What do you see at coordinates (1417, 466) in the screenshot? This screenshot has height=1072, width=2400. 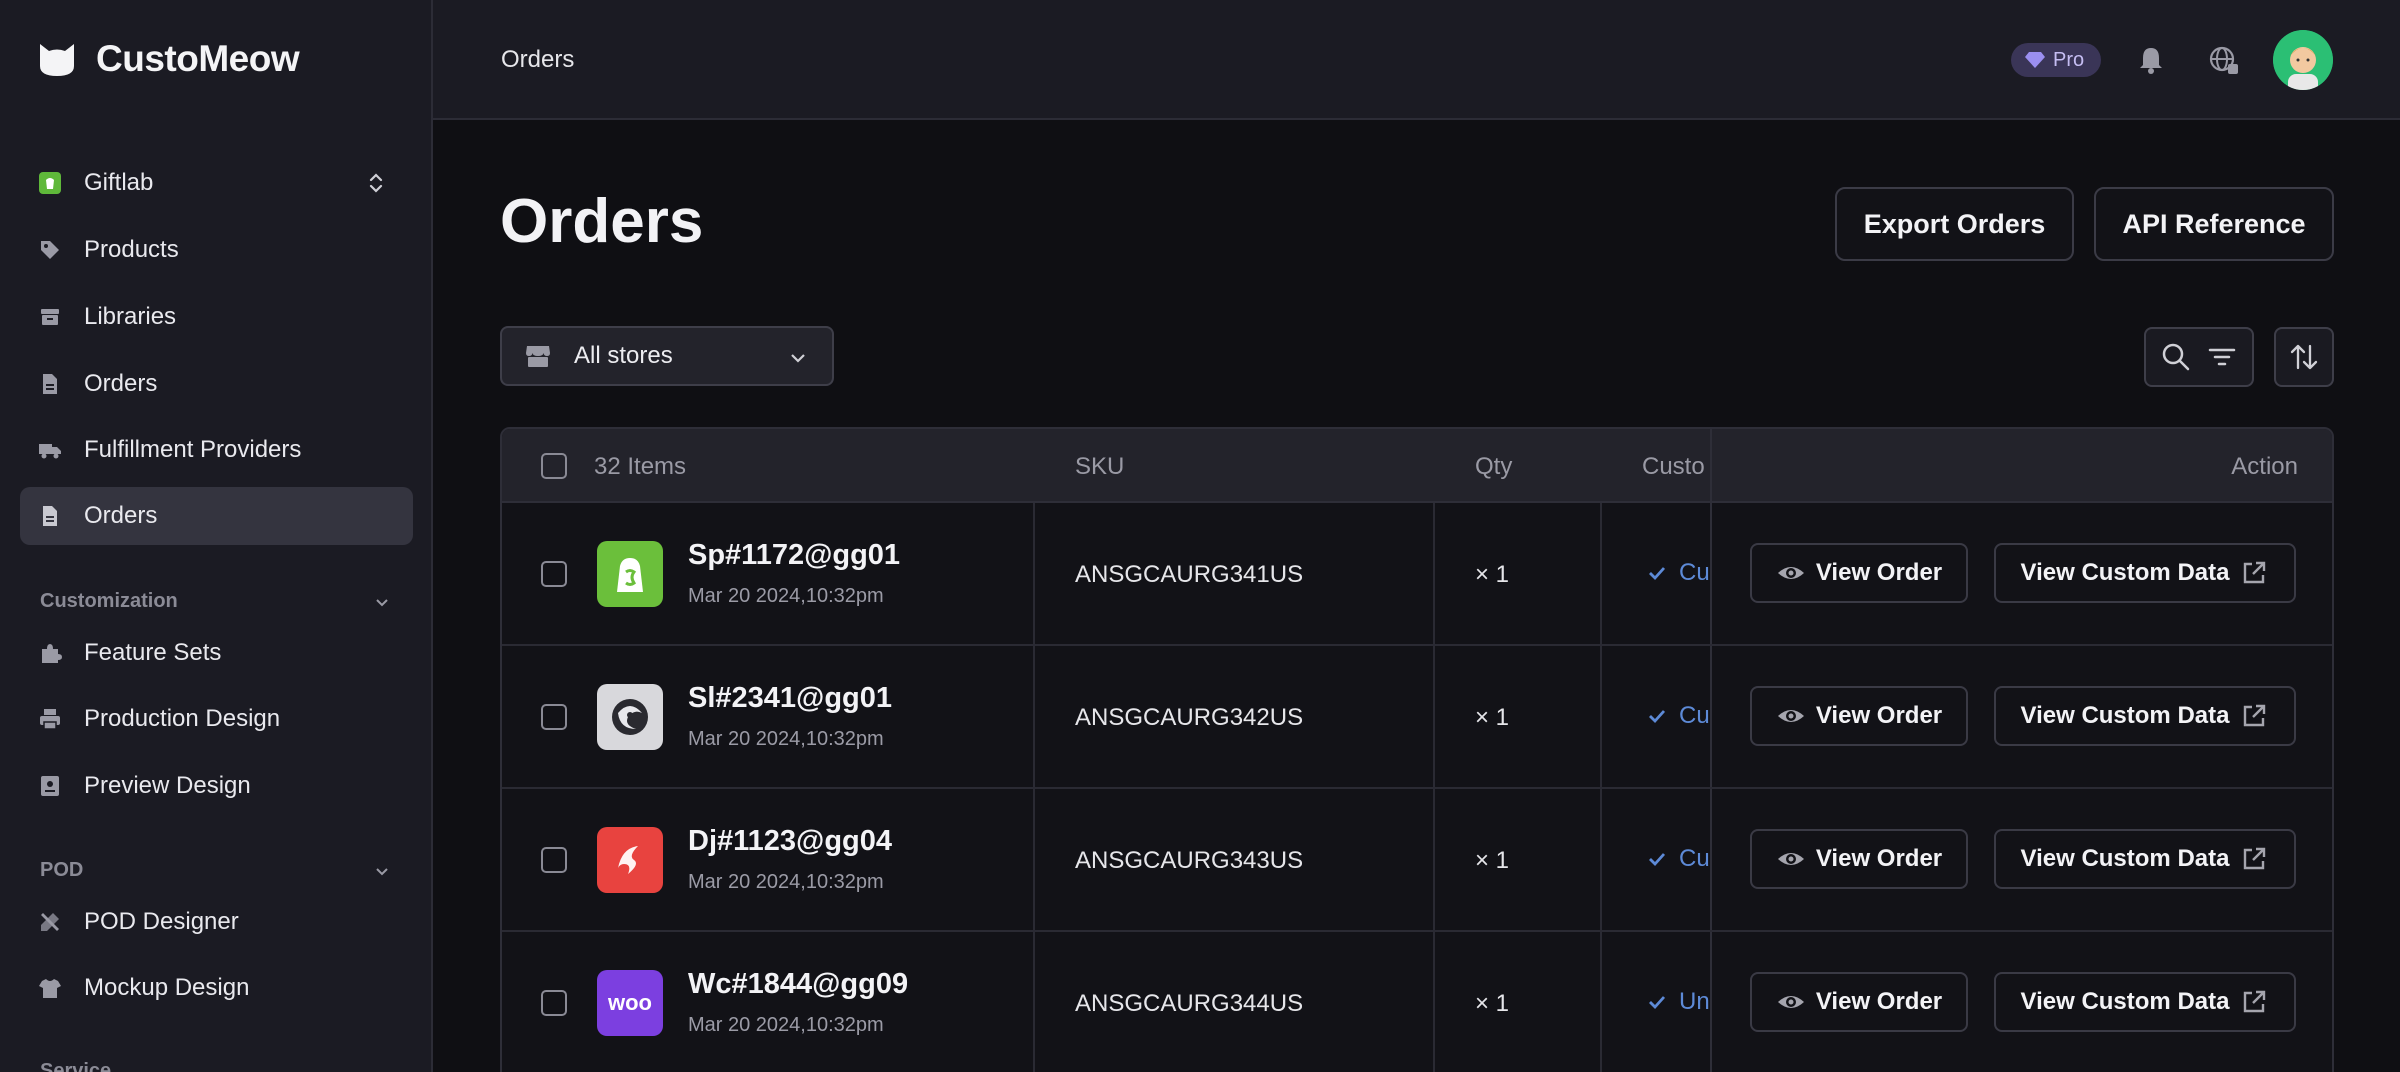 I see `table-header: 32 Items SKU Qty Custo Action` at bounding box center [1417, 466].